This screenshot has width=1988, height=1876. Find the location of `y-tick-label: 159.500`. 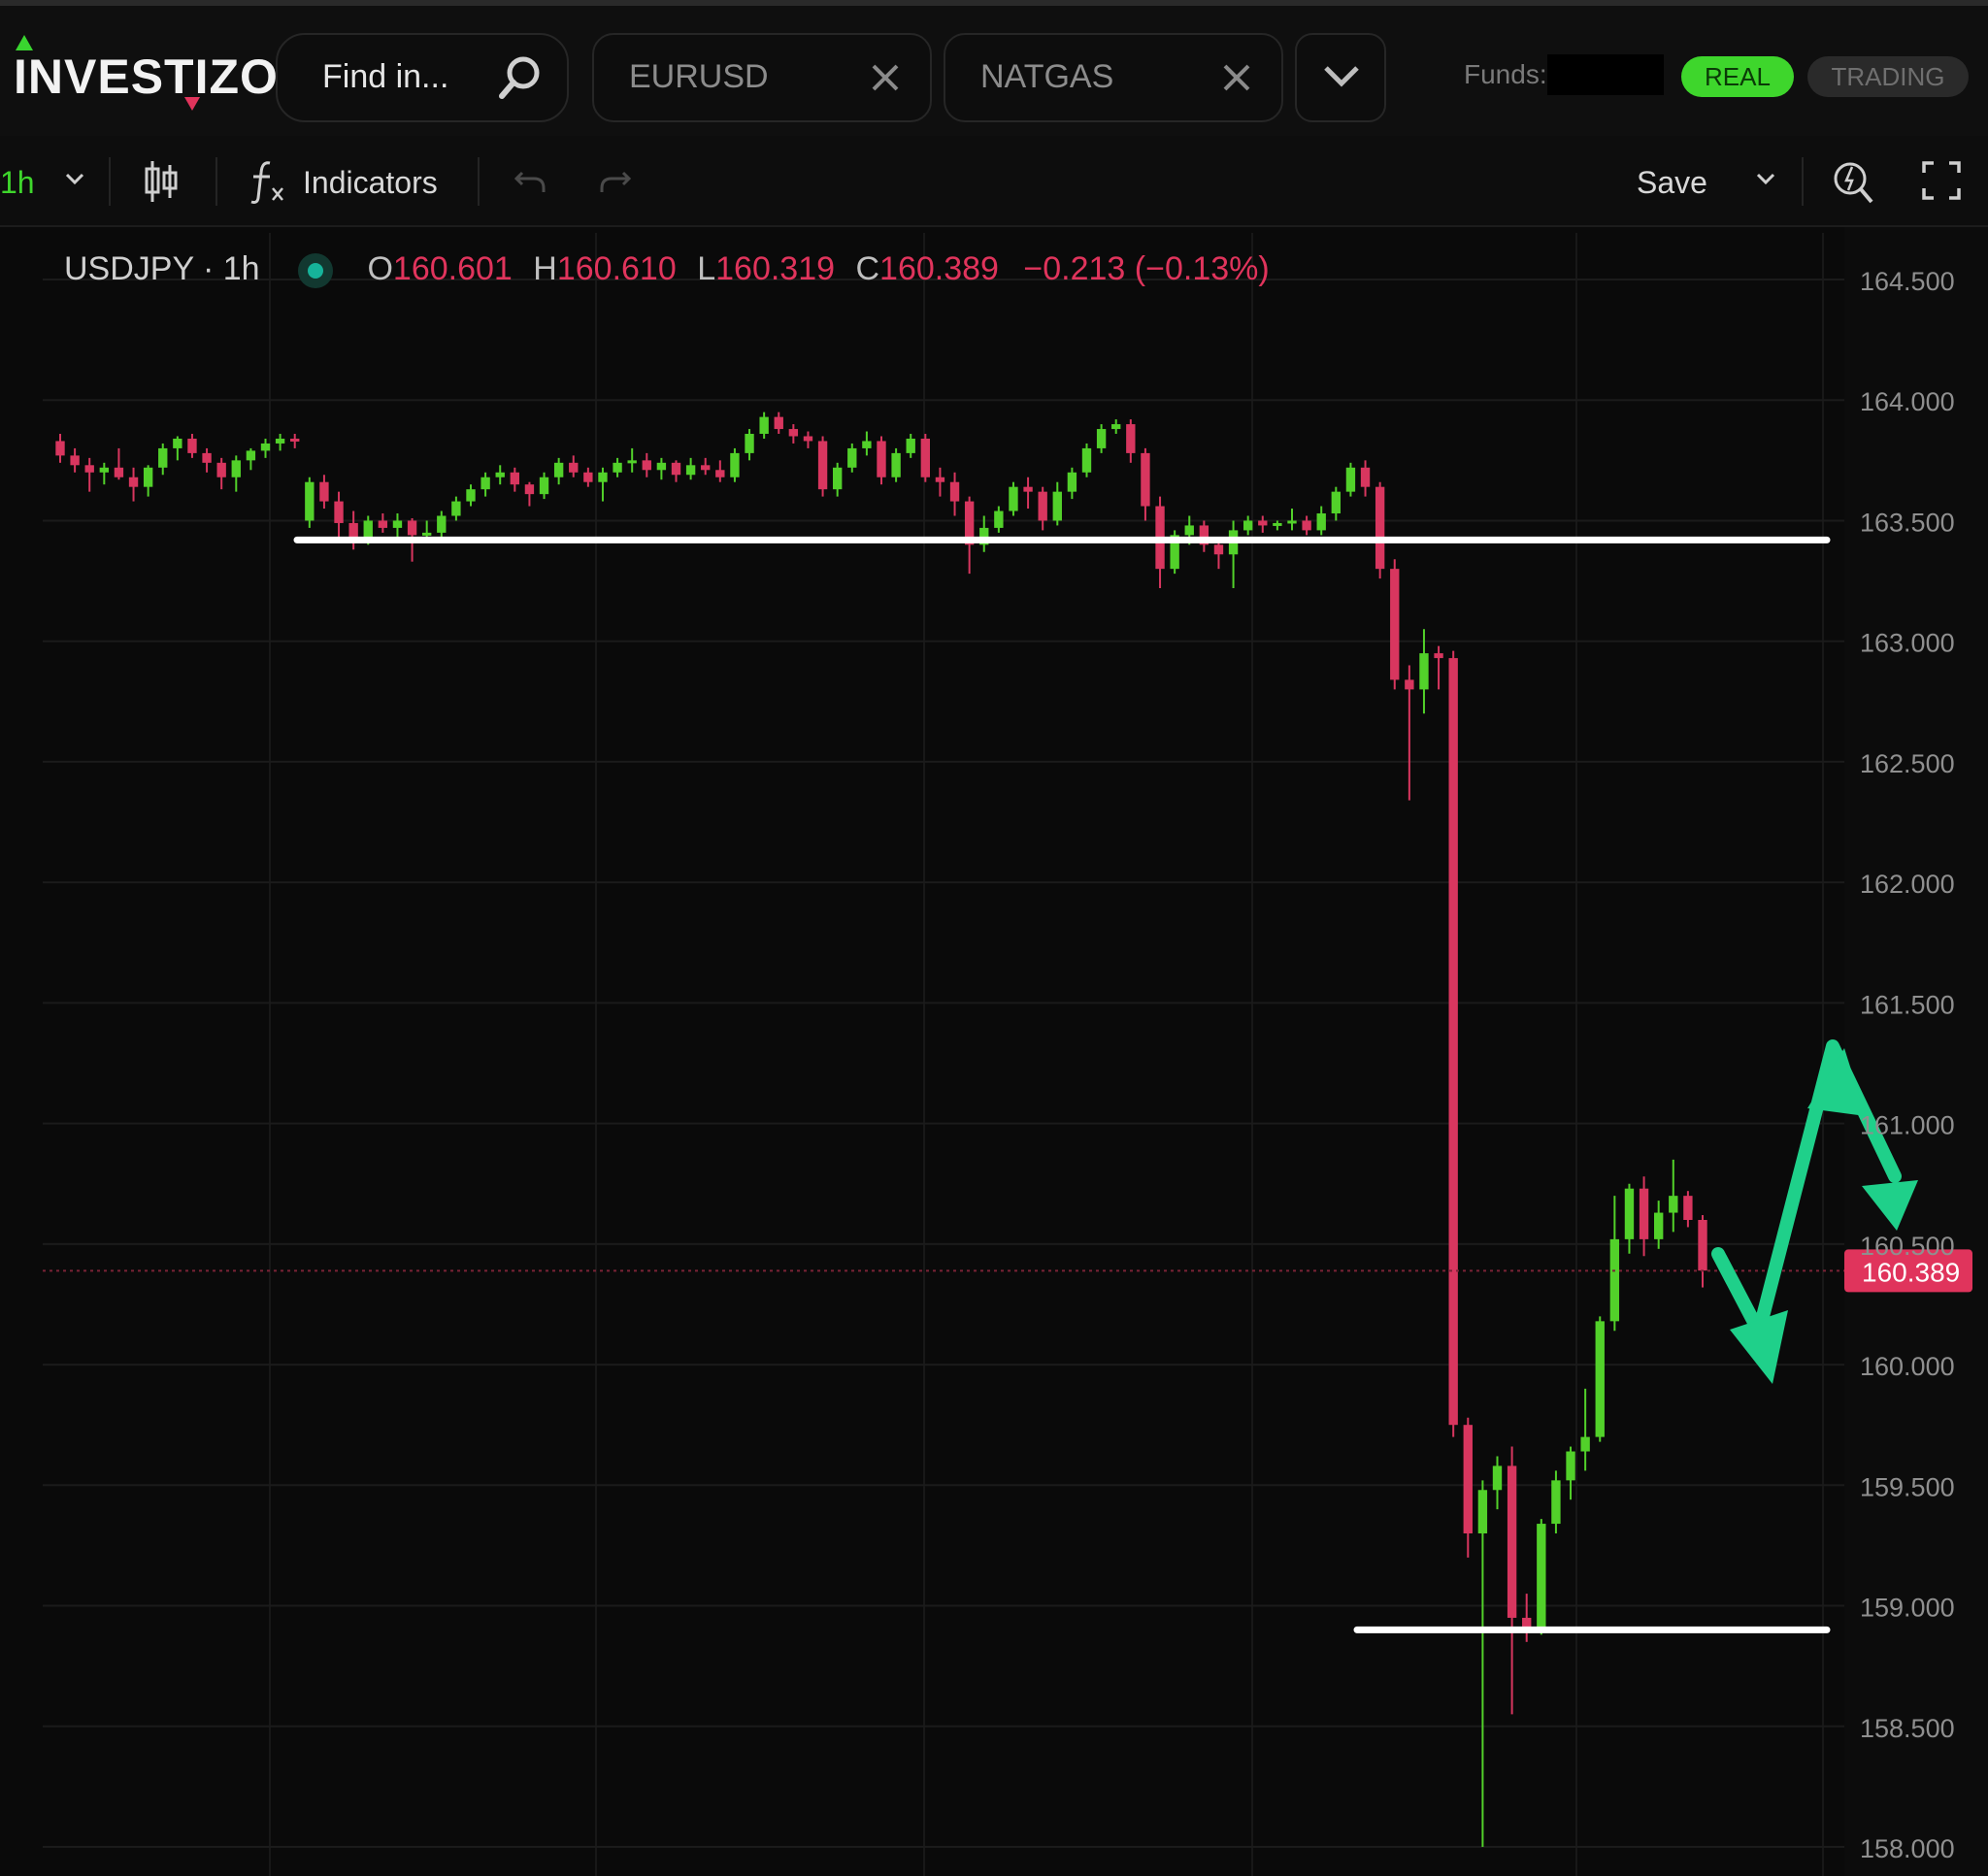

y-tick-label: 159.500 is located at coordinates (1908, 1486).